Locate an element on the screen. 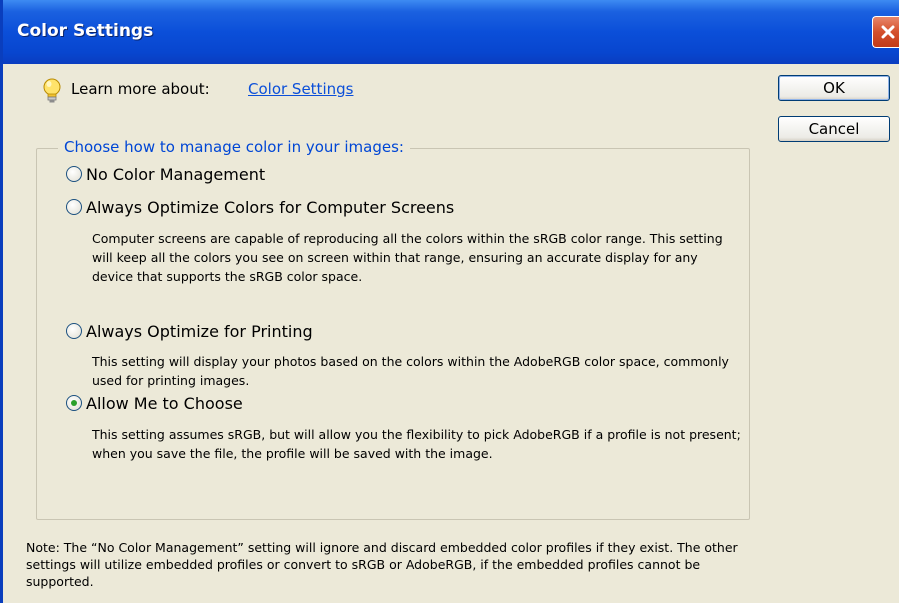 This screenshot has width=899, height=603. ok-button: OK is located at coordinates (834, 88).